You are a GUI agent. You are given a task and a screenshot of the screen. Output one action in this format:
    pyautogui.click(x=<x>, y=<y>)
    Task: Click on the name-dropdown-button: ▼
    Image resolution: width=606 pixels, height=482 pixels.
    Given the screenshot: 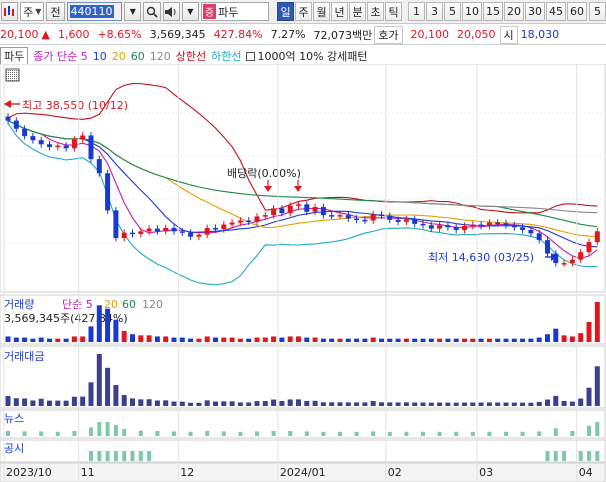 What is the action you would take?
    pyautogui.click(x=190, y=11)
    